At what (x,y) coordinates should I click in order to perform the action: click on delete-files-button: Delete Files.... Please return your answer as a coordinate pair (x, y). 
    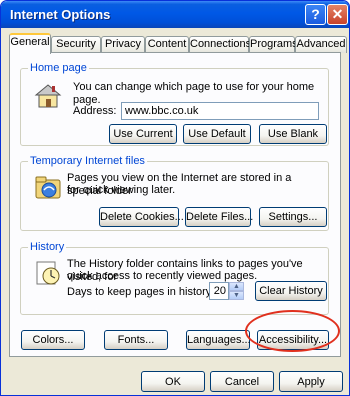
    Looking at the image, I should click on (219, 217).